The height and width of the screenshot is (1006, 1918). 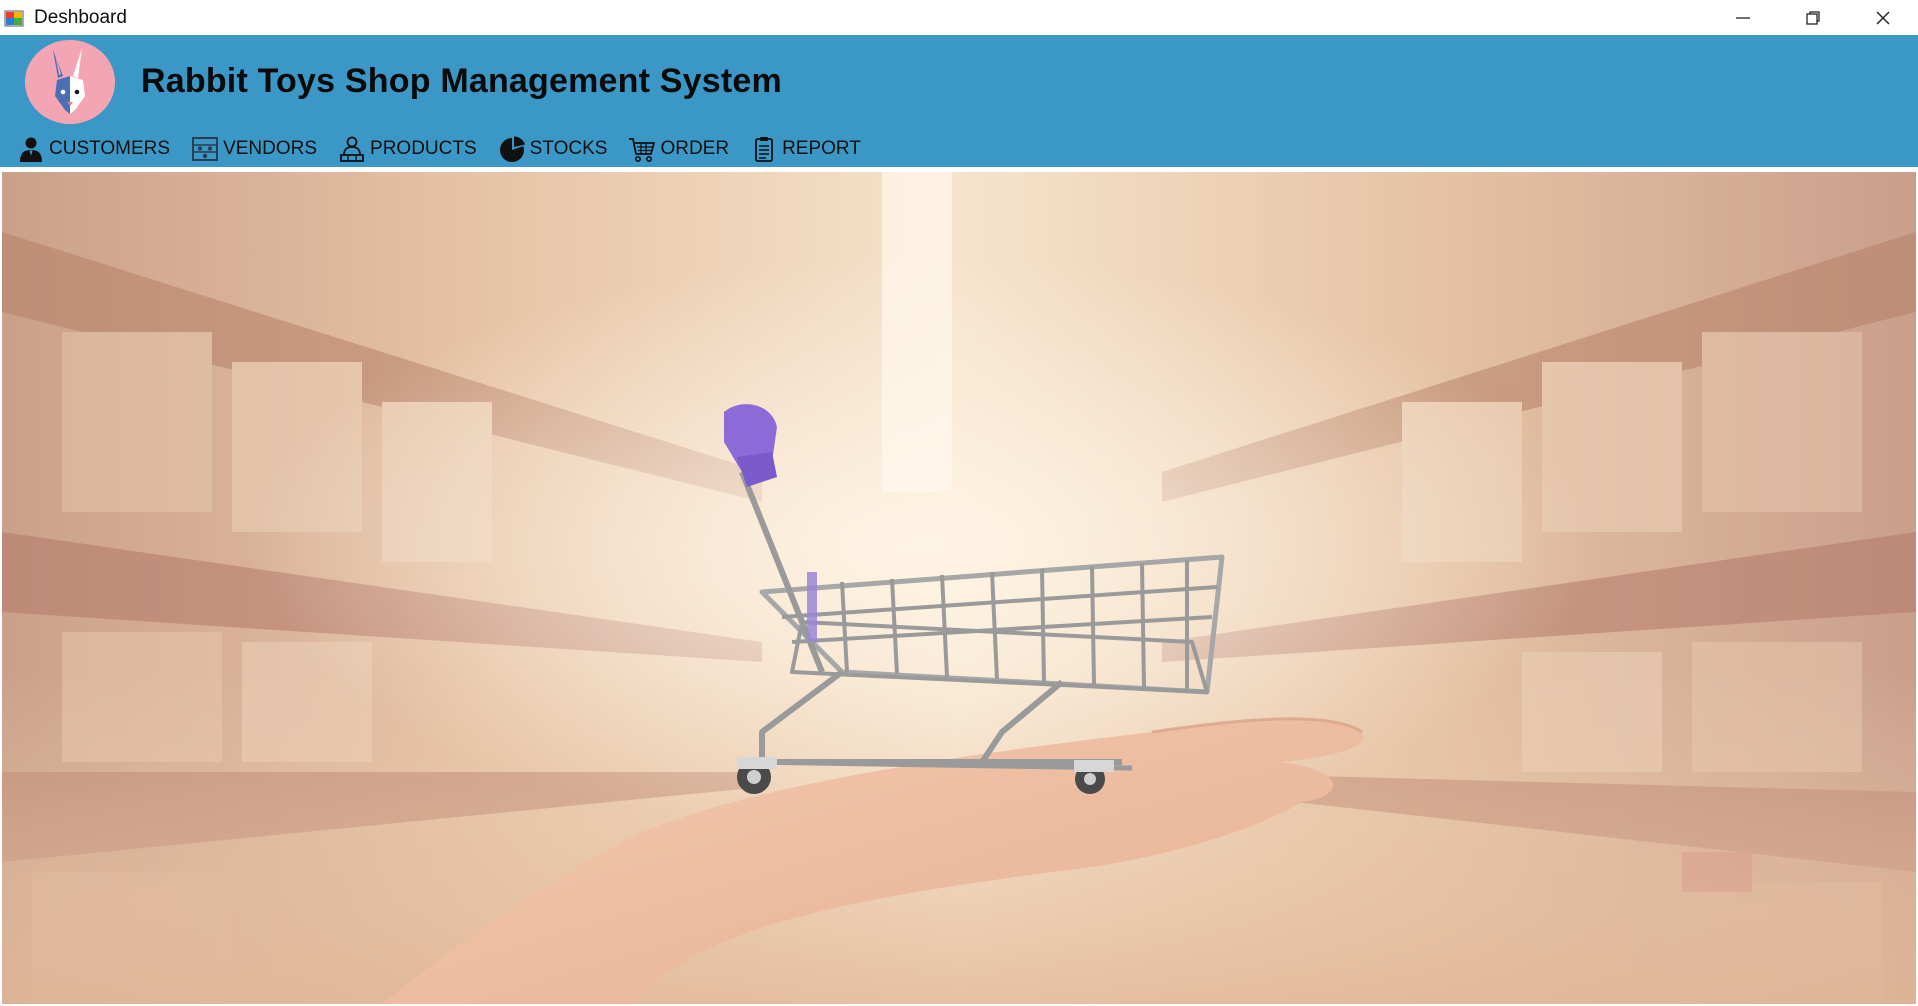 What do you see at coordinates (80, 17) in the screenshot?
I see `window-title: Deshboard` at bounding box center [80, 17].